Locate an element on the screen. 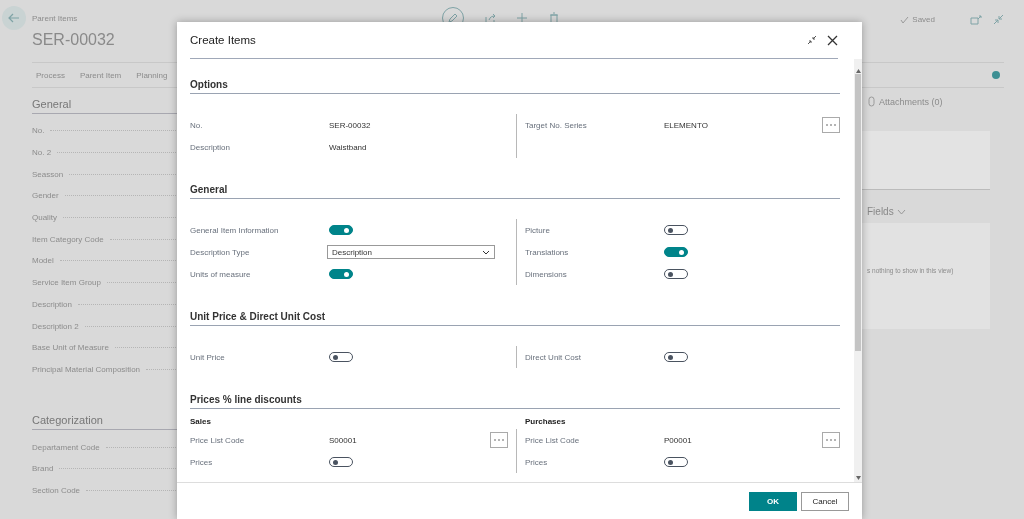 Image resolution: width=1024 pixels, height=519 pixels. scroll-down-arrow-icon is located at coordinates (858, 478).